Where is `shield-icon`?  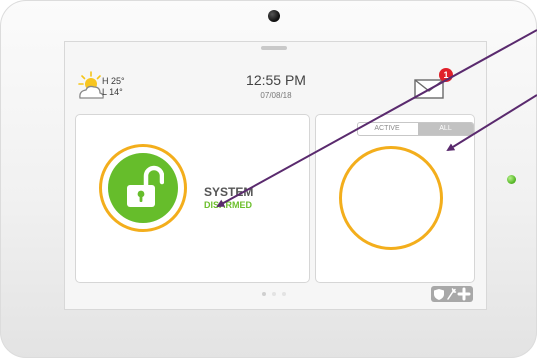
shield-icon is located at coordinates (439, 294).